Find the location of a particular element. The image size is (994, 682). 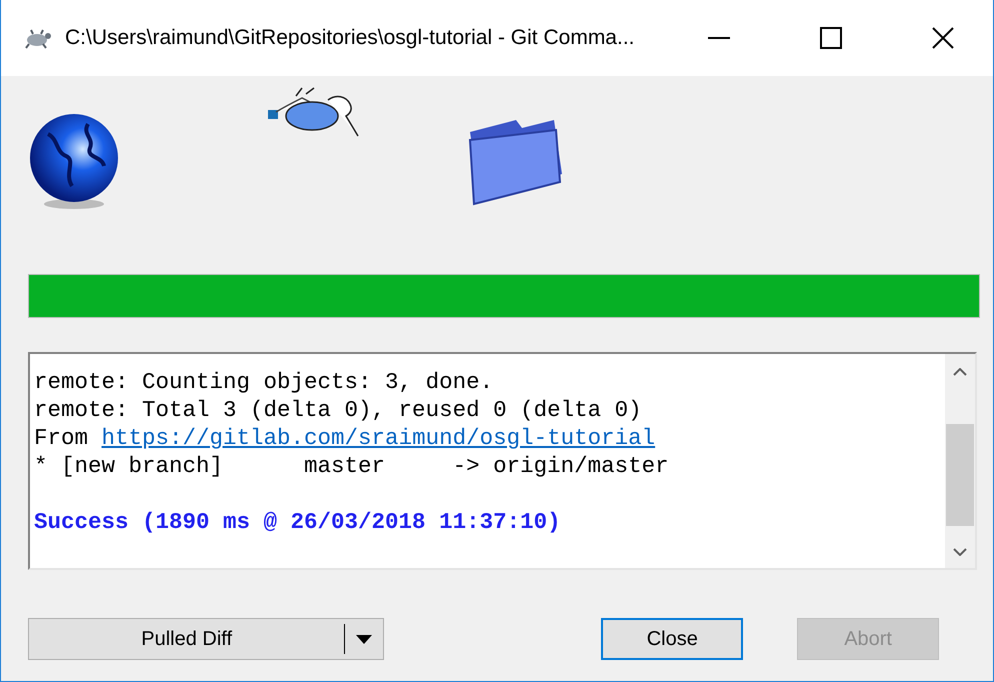

scrollbar-thumb is located at coordinates (960, 475).